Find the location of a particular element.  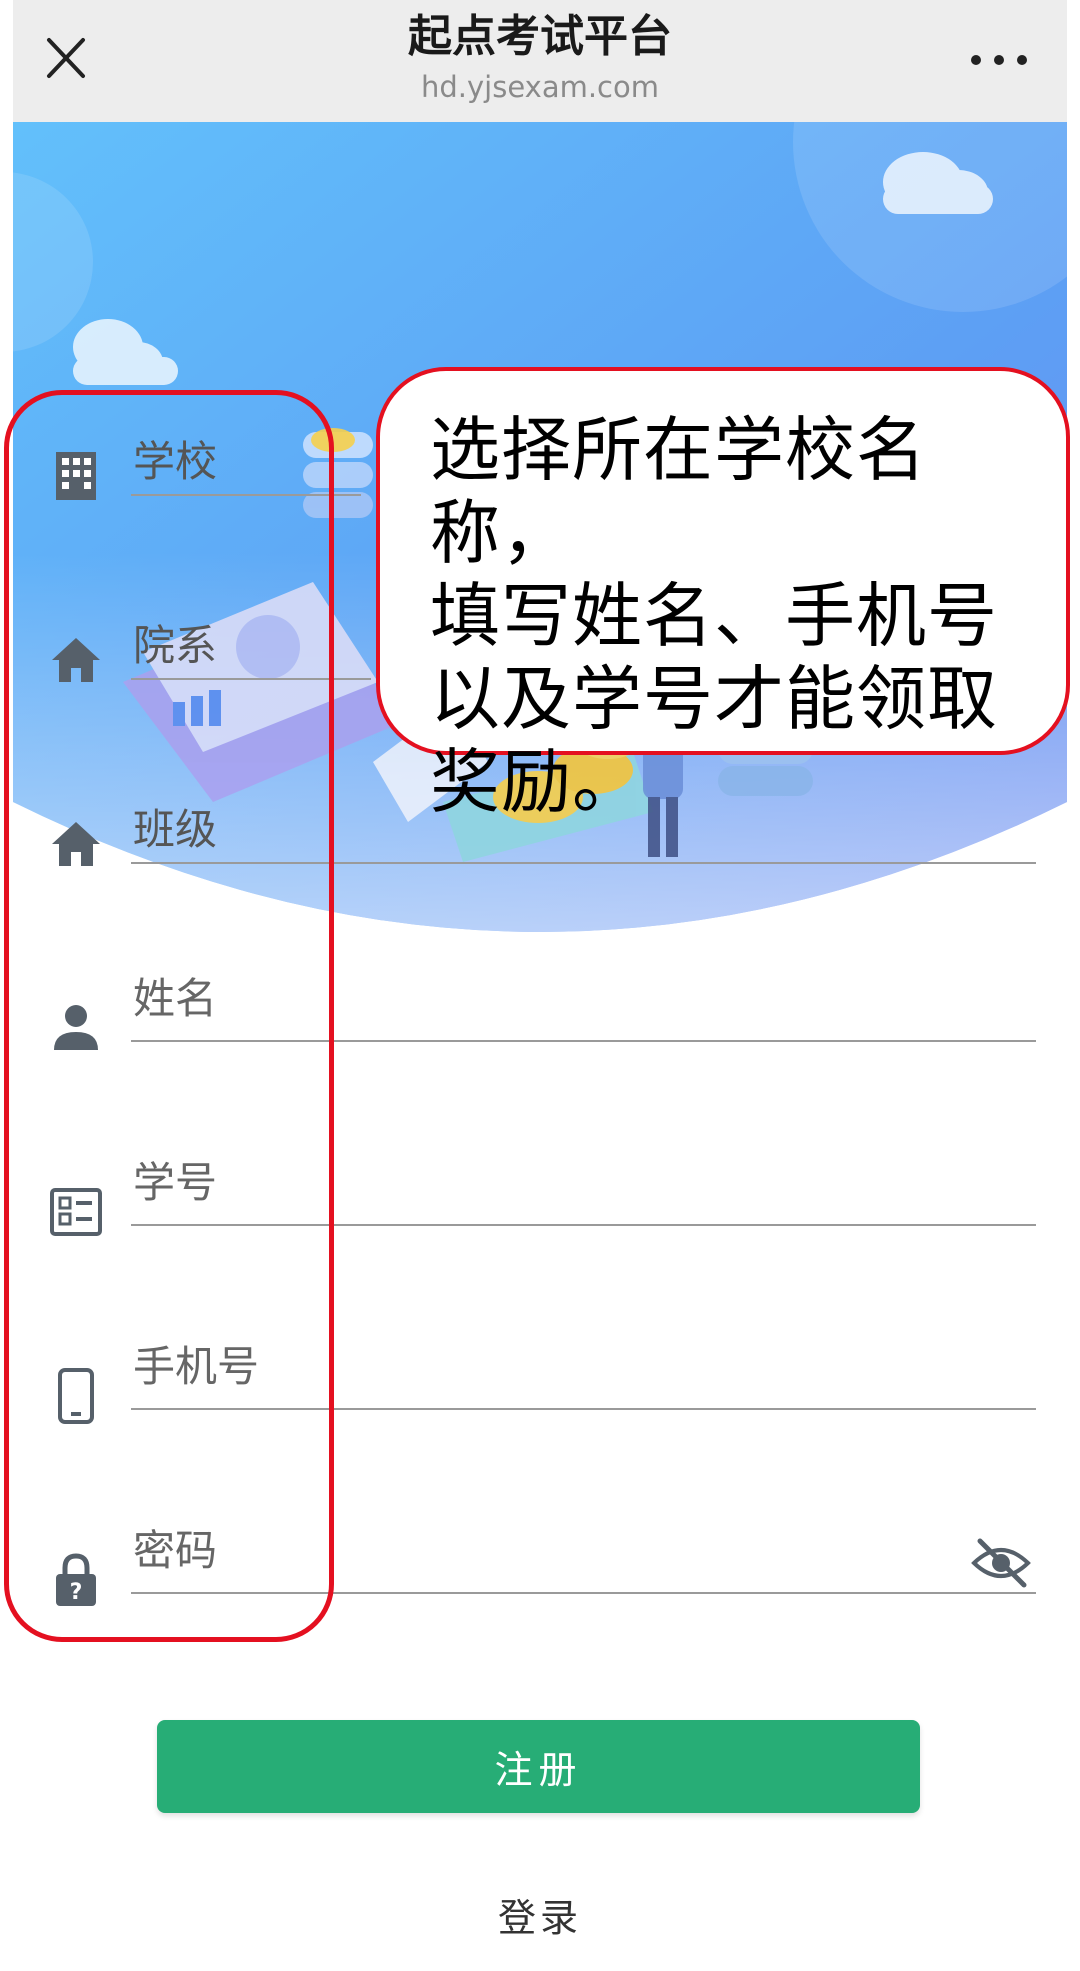

header-title-group: 起点考试平台 hd.yjsexam.com is located at coordinates (540, 58).